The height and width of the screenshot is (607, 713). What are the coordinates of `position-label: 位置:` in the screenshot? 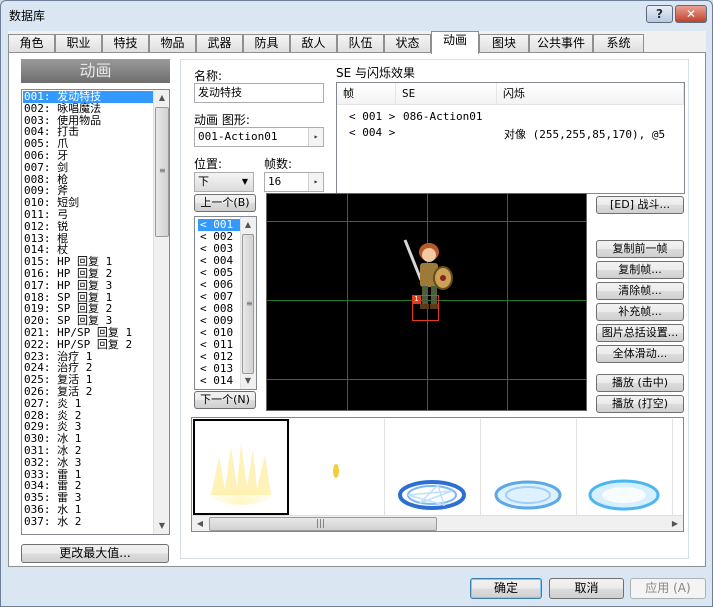 It's located at (208, 164).